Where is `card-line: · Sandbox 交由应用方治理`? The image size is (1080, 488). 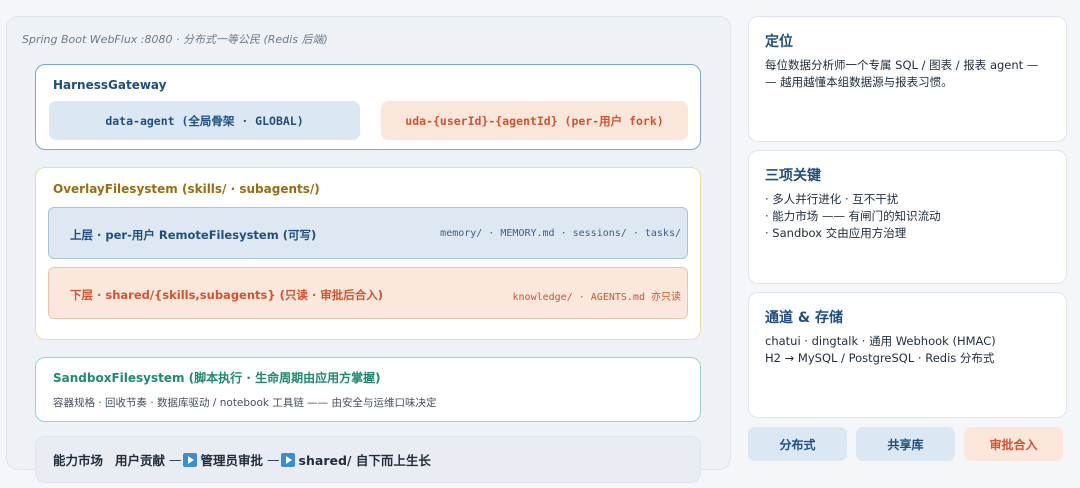 card-line: · Sandbox 交由应用方治理 is located at coordinates (836, 233).